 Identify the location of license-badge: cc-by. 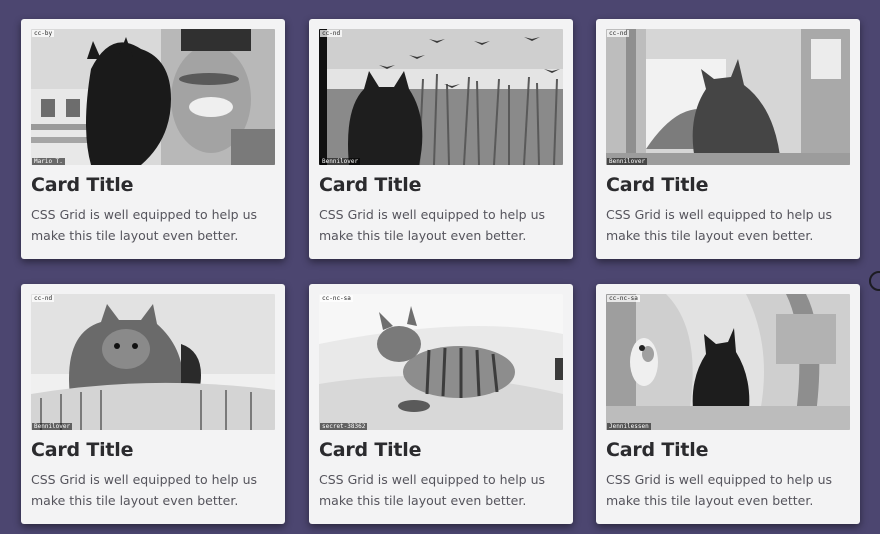
(43, 33).